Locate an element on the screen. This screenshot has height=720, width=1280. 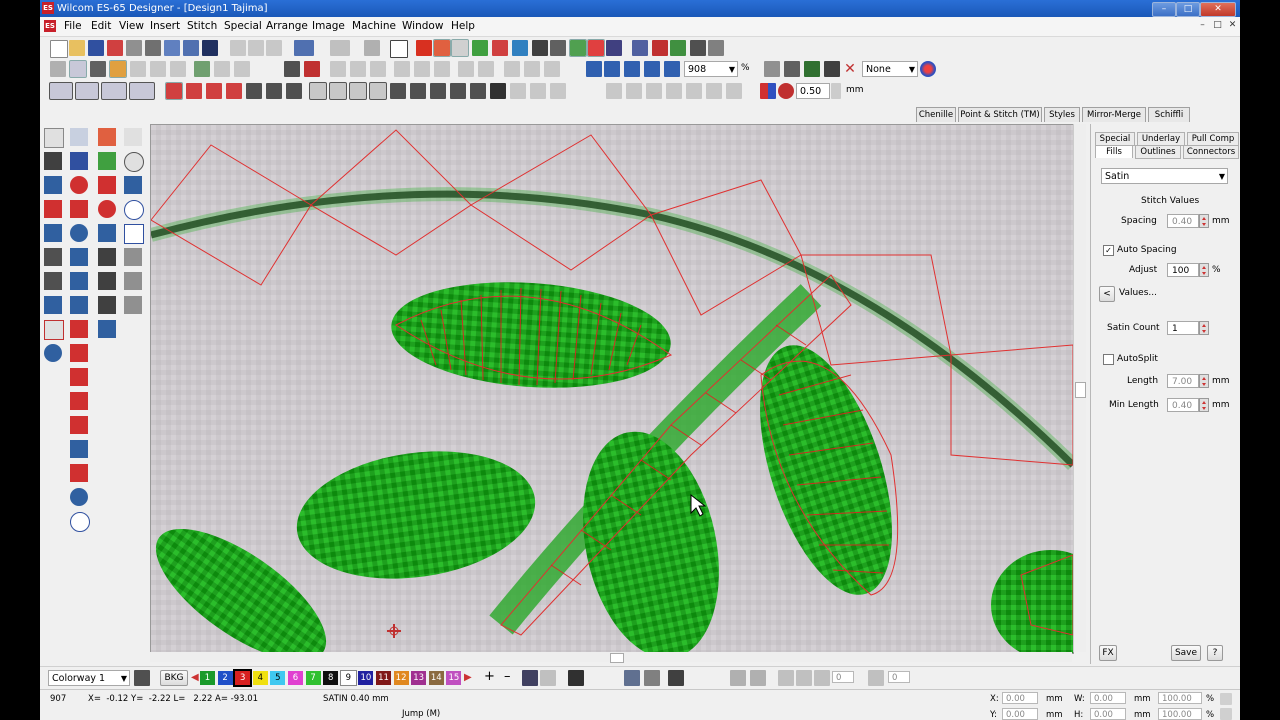
redo-icon is located at coordinates (340, 48).